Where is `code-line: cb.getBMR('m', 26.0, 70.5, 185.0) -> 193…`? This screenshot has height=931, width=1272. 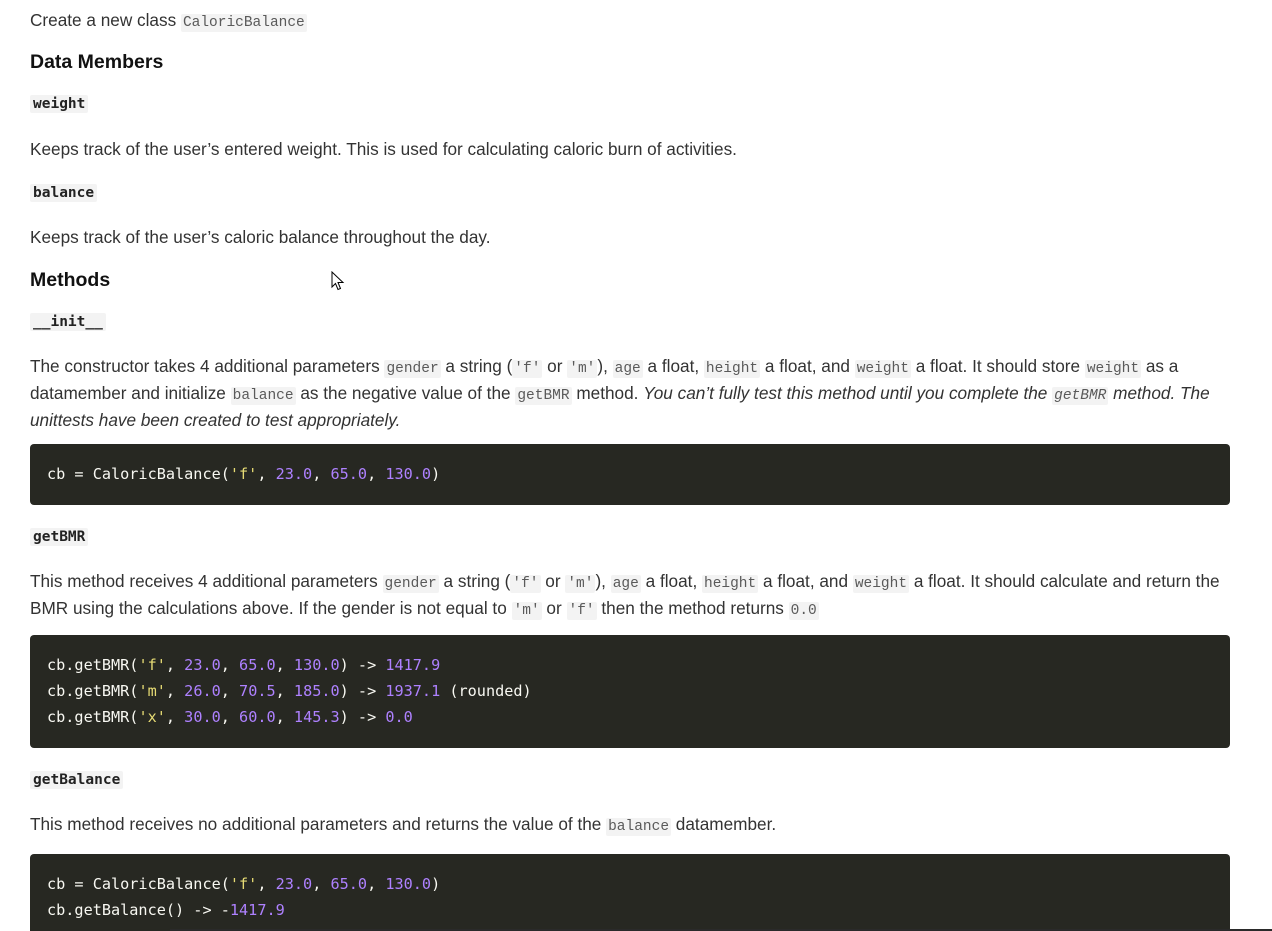
code-line: cb.getBMR('m', 26.0, 70.5, 185.0) -> 193… is located at coordinates (289, 691).